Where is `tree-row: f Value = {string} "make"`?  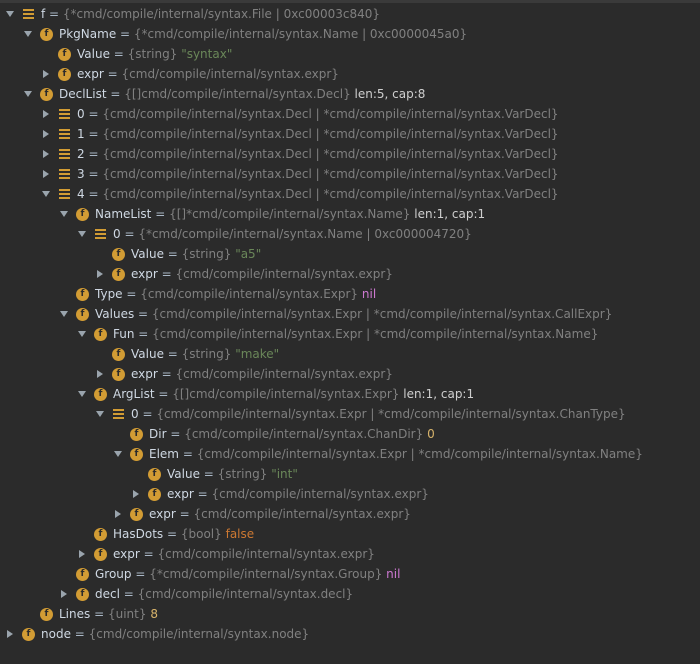
tree-row: f Value = {string} "make" is located at coordinates (350, 354).